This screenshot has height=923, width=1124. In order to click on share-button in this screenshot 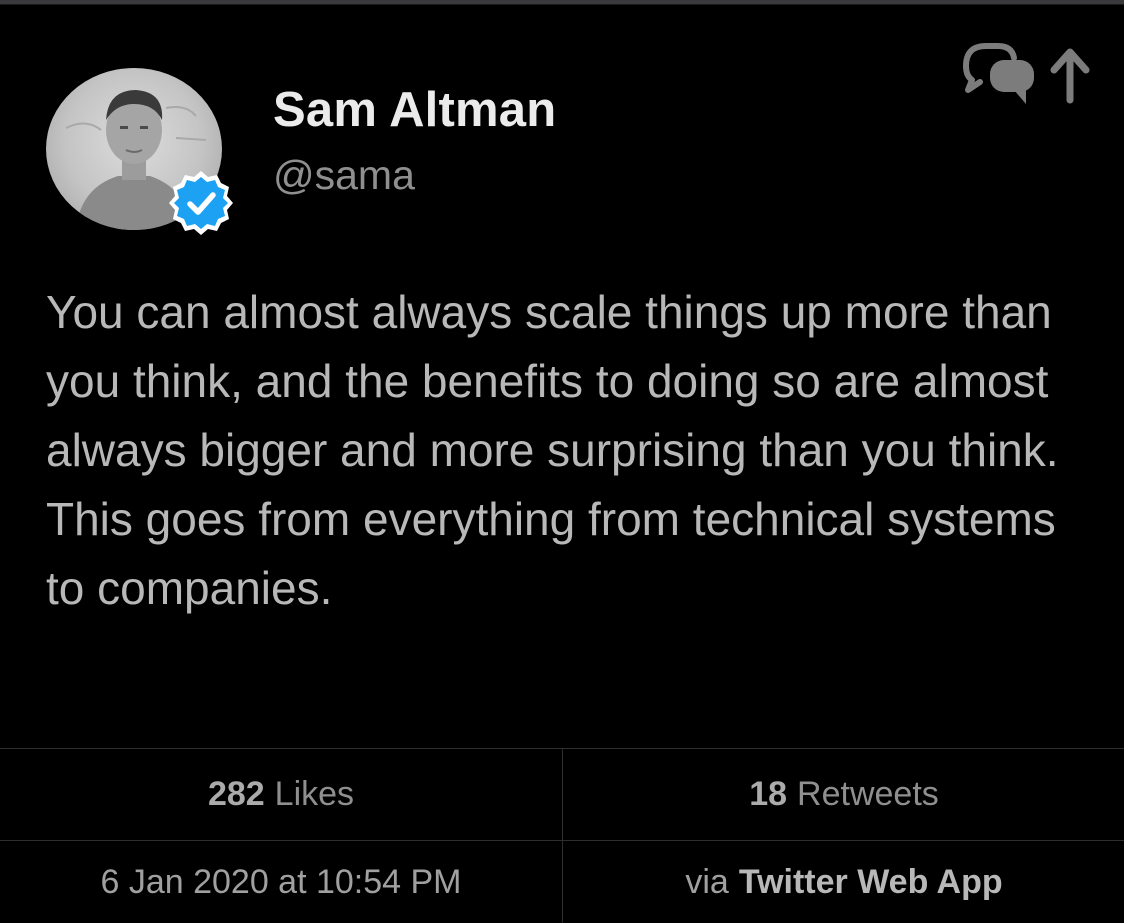, I will do `click(1026, 73)`.